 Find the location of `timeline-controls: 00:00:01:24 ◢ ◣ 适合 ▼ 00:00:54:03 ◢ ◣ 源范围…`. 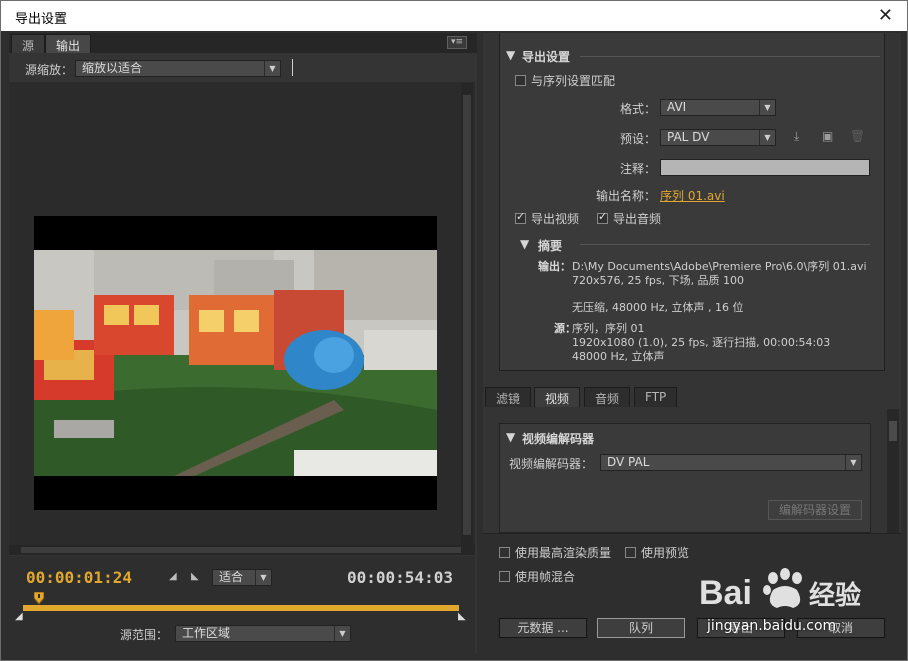

timeline-controls: 00:00:01:24 ◢ ◣ 适合 ▼ 00:00:54:03 ◢ ◣ 源范围… is located at coordinates (242, 604).